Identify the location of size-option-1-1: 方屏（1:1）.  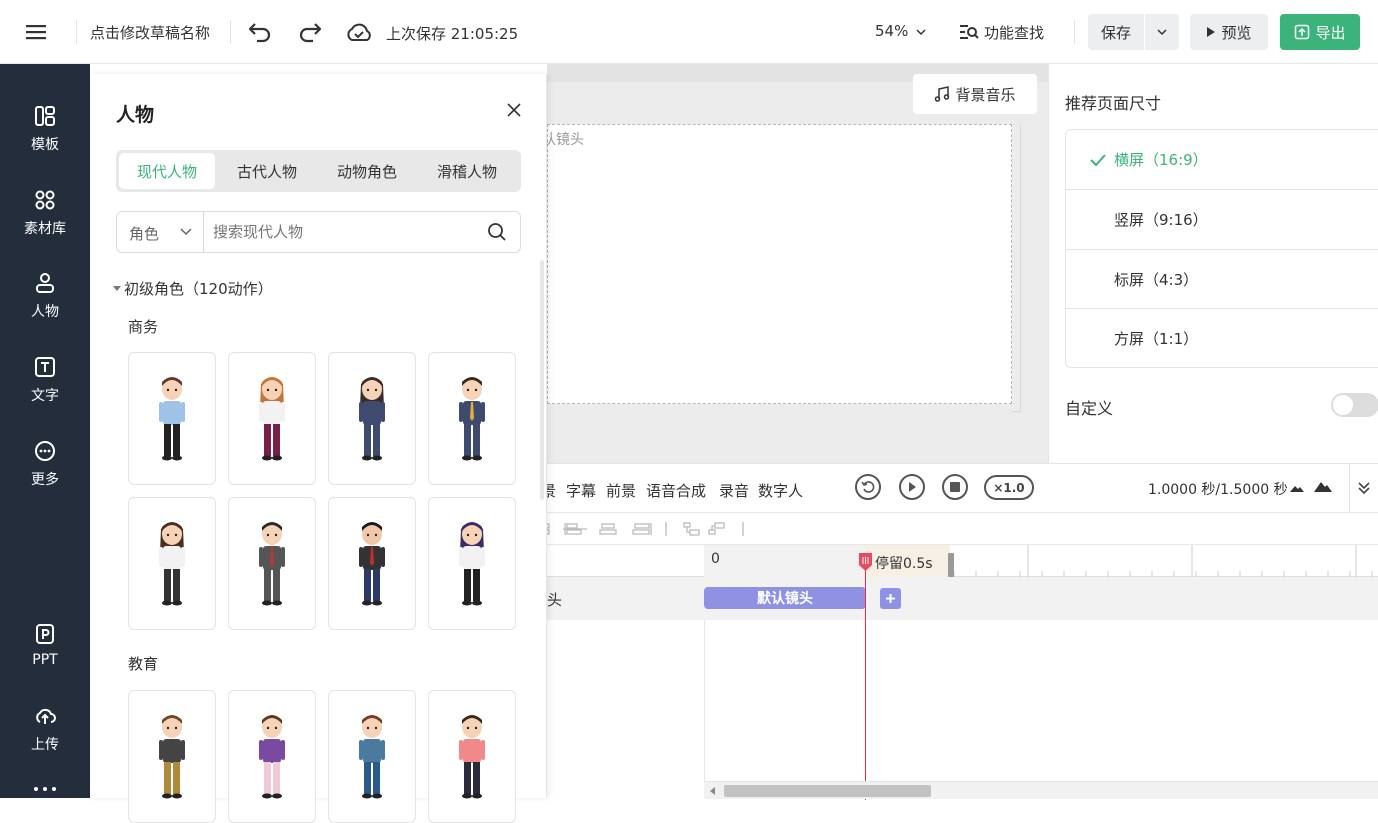
(1222, 337).